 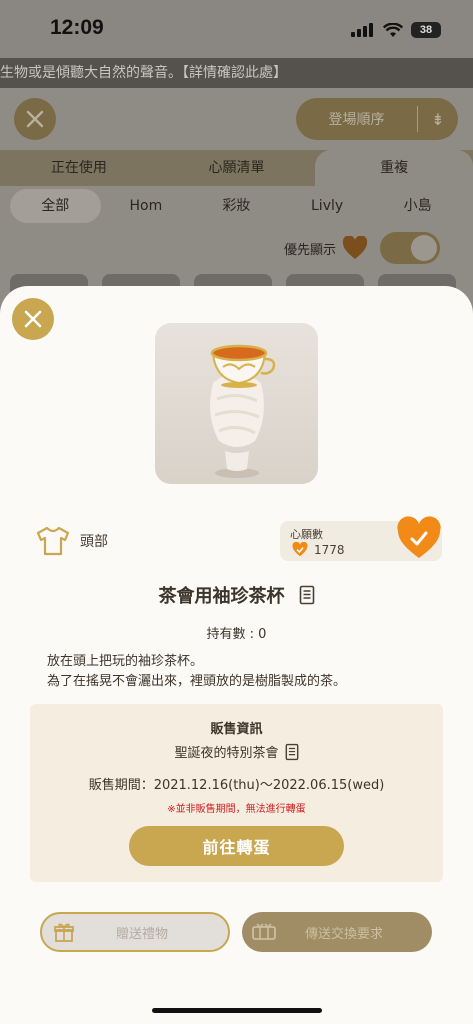 What do you see at coordinates (310, 250) in the screenshot?
I see `priority-display-label: 優先顯示` at bounding box center [310, 250].